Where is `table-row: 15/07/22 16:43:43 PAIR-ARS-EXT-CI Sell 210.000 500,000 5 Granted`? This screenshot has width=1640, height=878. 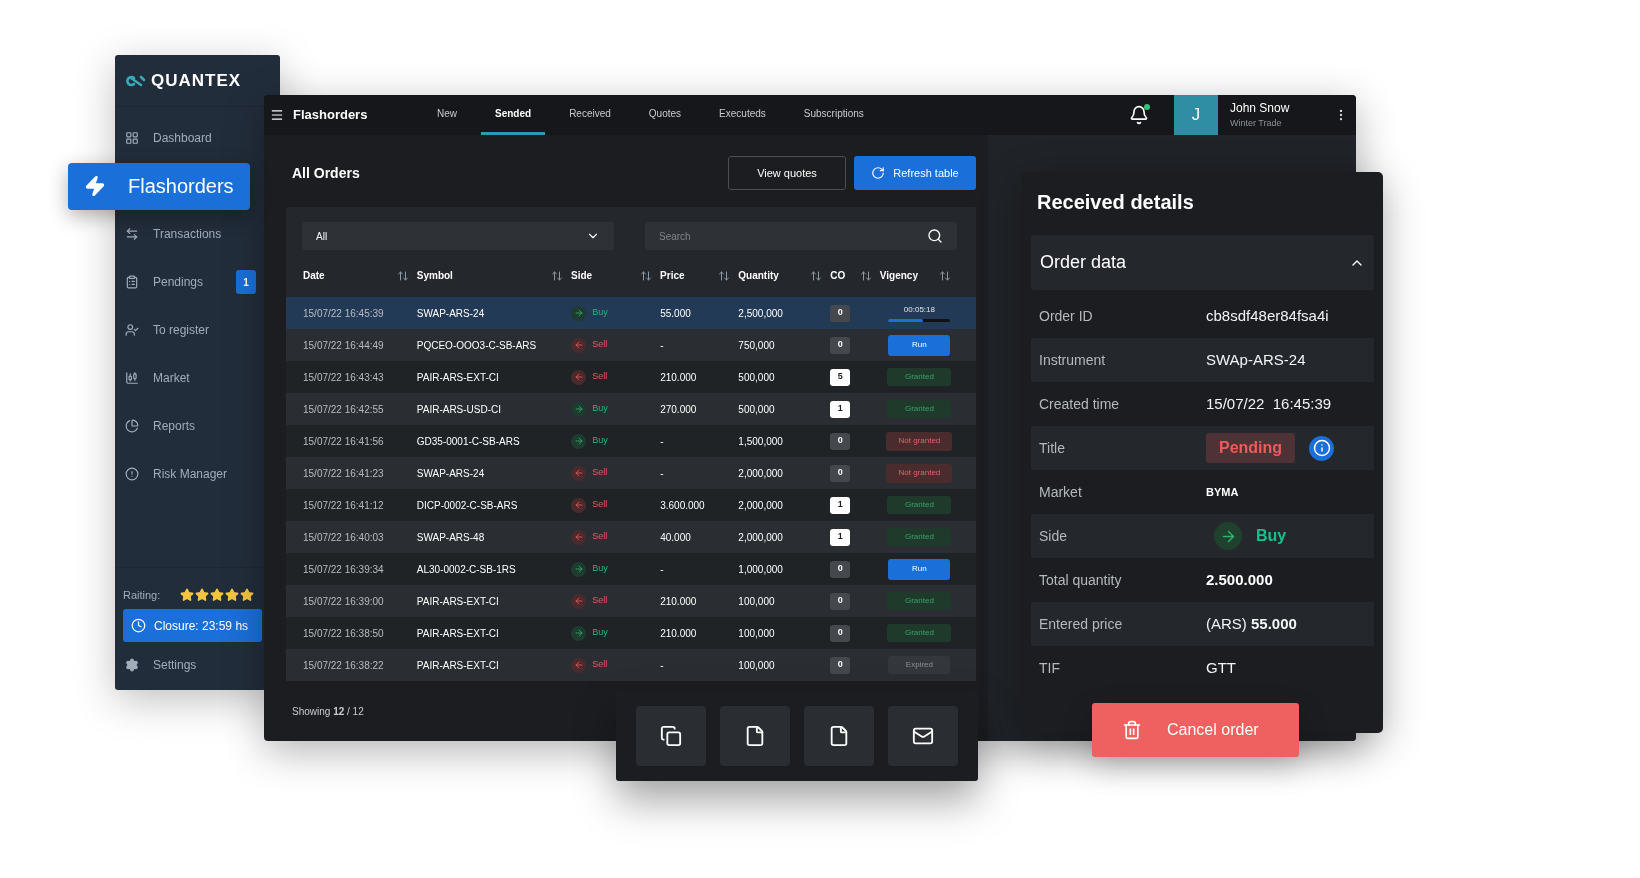
table-row: 15/07/22 16:43:43 PAIR-ARS-EXT-CI Sell 210.000 500,000 5 Granted is located at coordinates (631, 377).